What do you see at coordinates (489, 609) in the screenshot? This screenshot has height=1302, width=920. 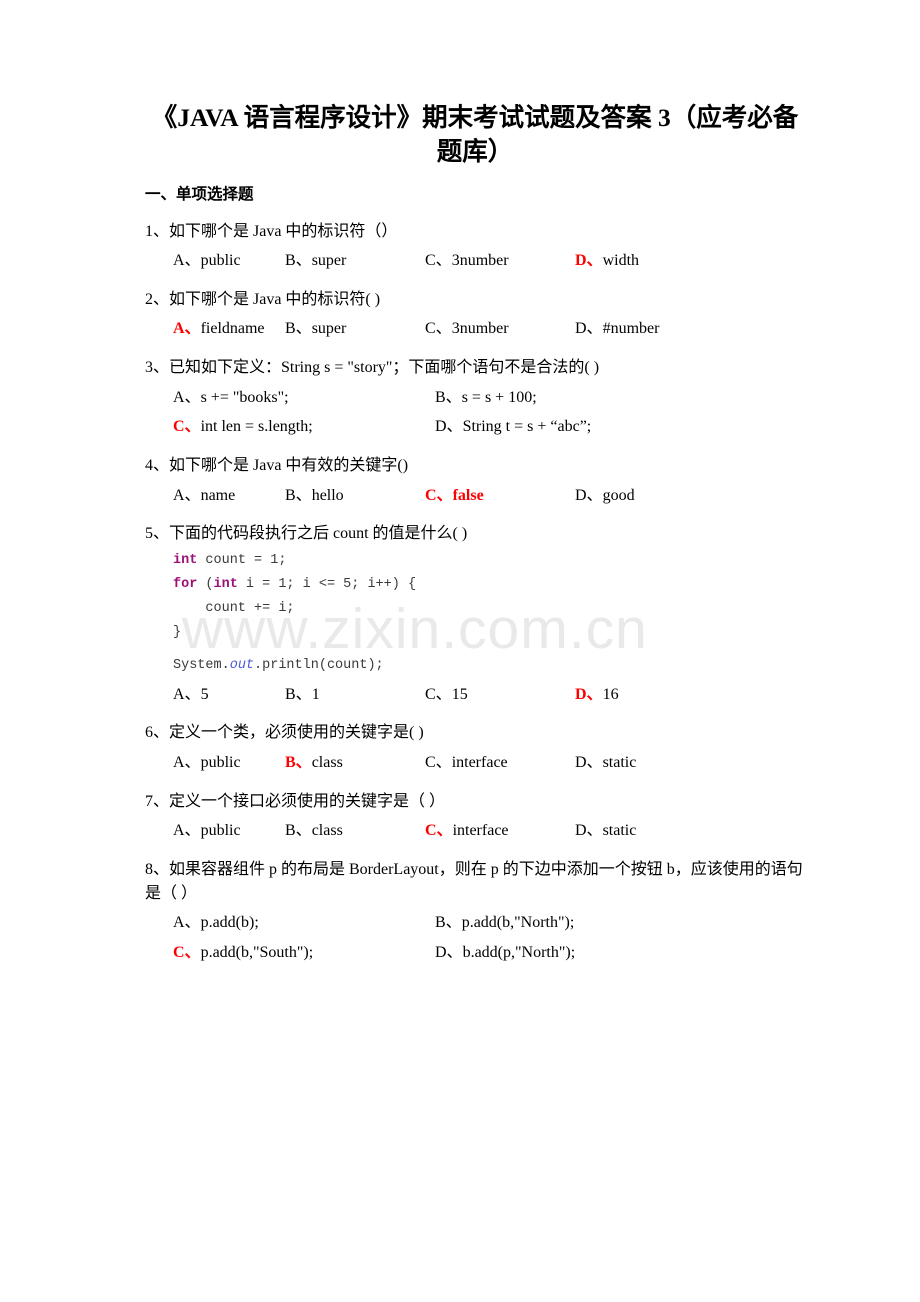 I see `code-line: count += i;` at bounding box center [489, 609].